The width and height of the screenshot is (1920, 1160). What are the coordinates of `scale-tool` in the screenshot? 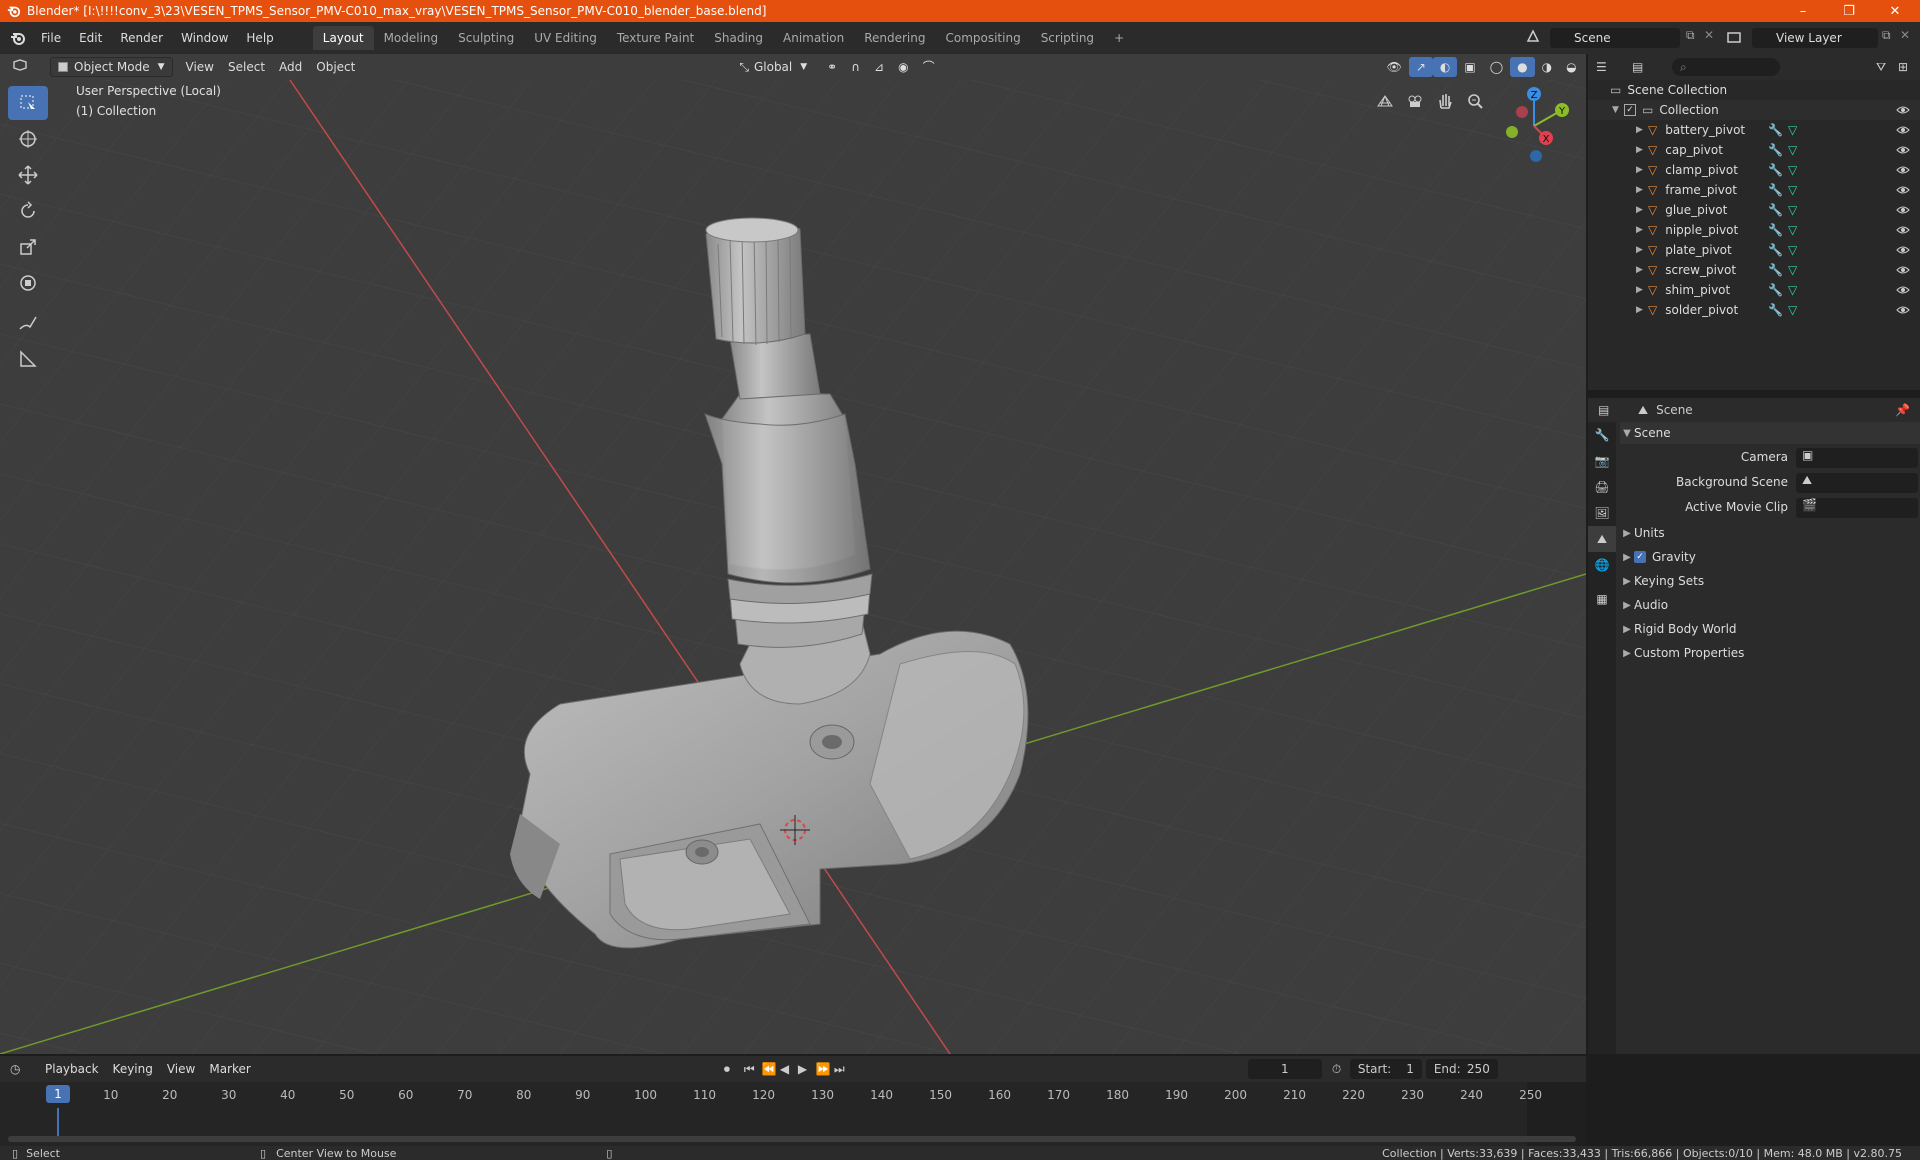 It's located at (28, 247).